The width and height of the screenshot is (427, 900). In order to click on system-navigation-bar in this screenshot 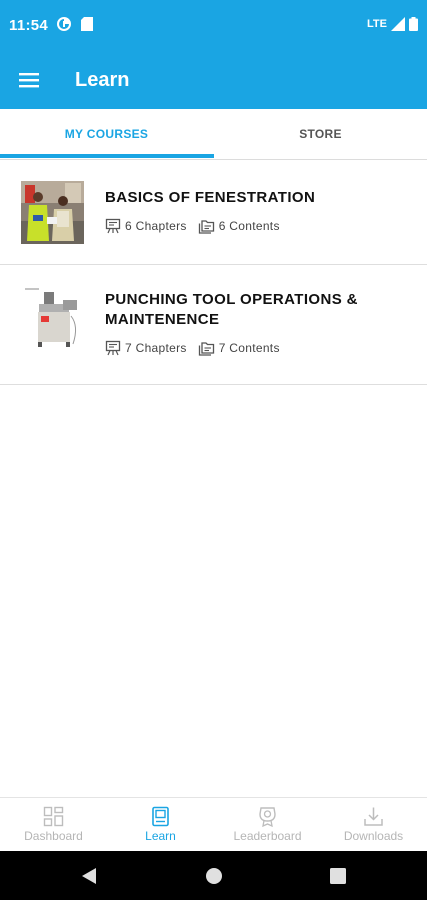, I will do `click(213, 875)`.